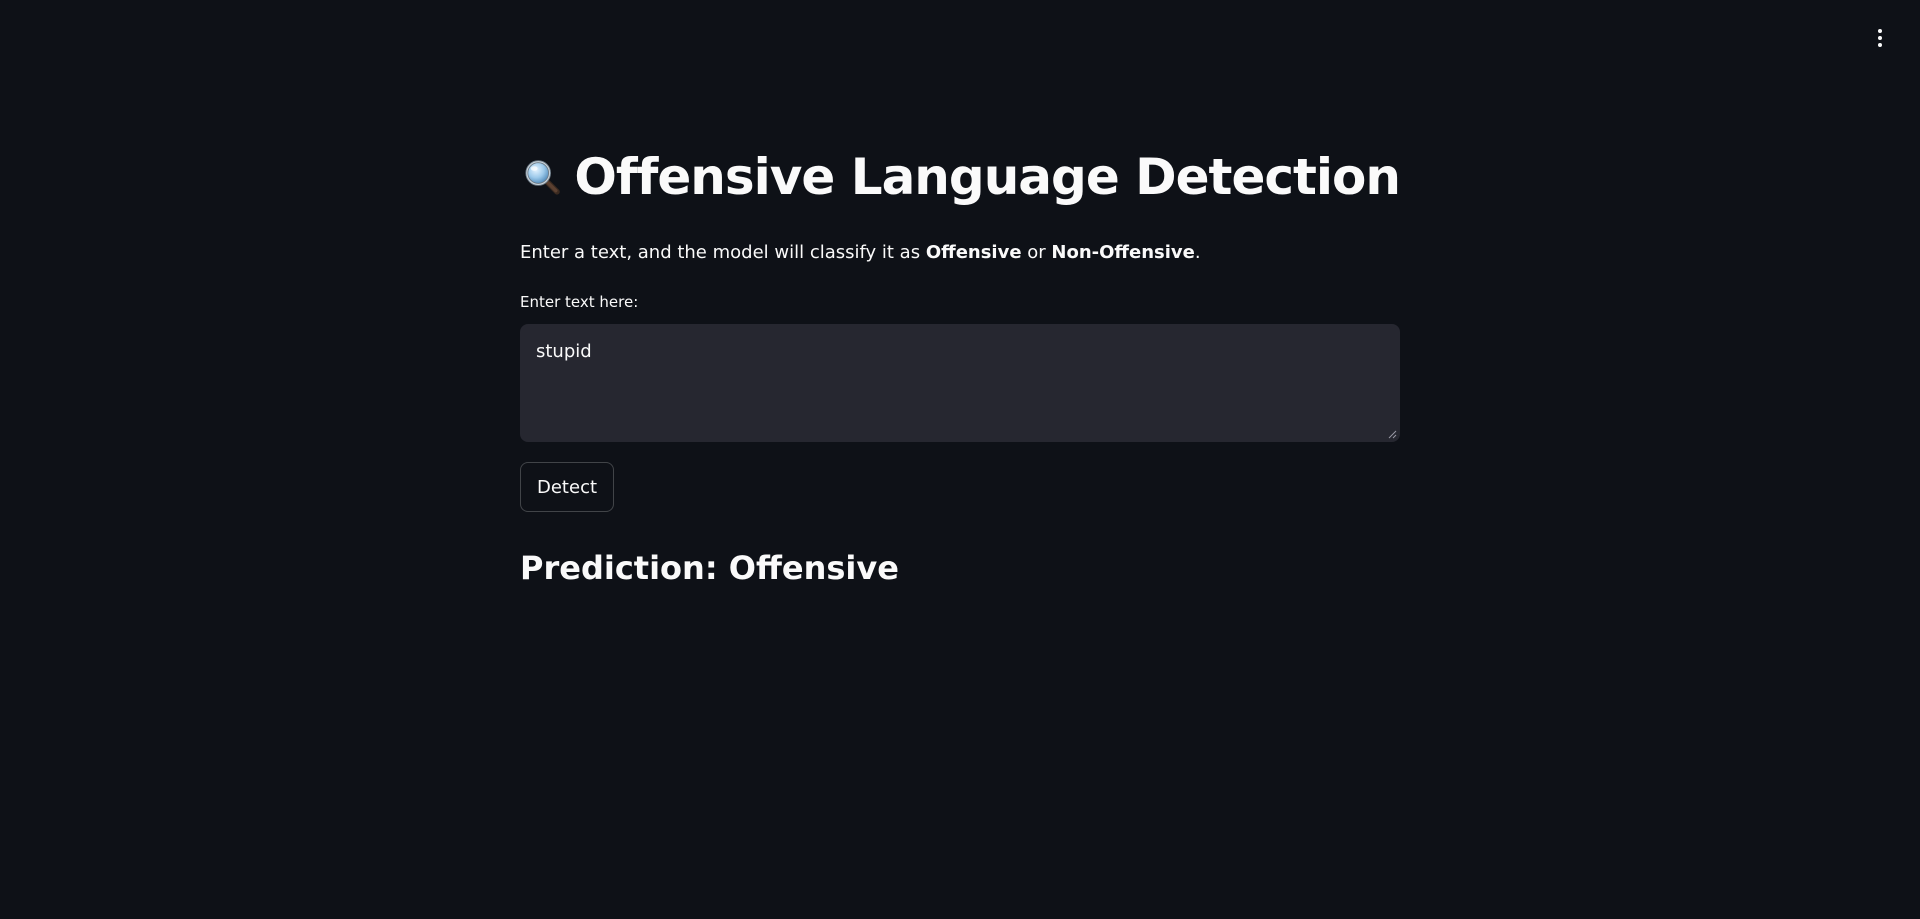 The image size is (1920, 919). I want to click on vertical-ellipsis-icon, so click(1880, 31).